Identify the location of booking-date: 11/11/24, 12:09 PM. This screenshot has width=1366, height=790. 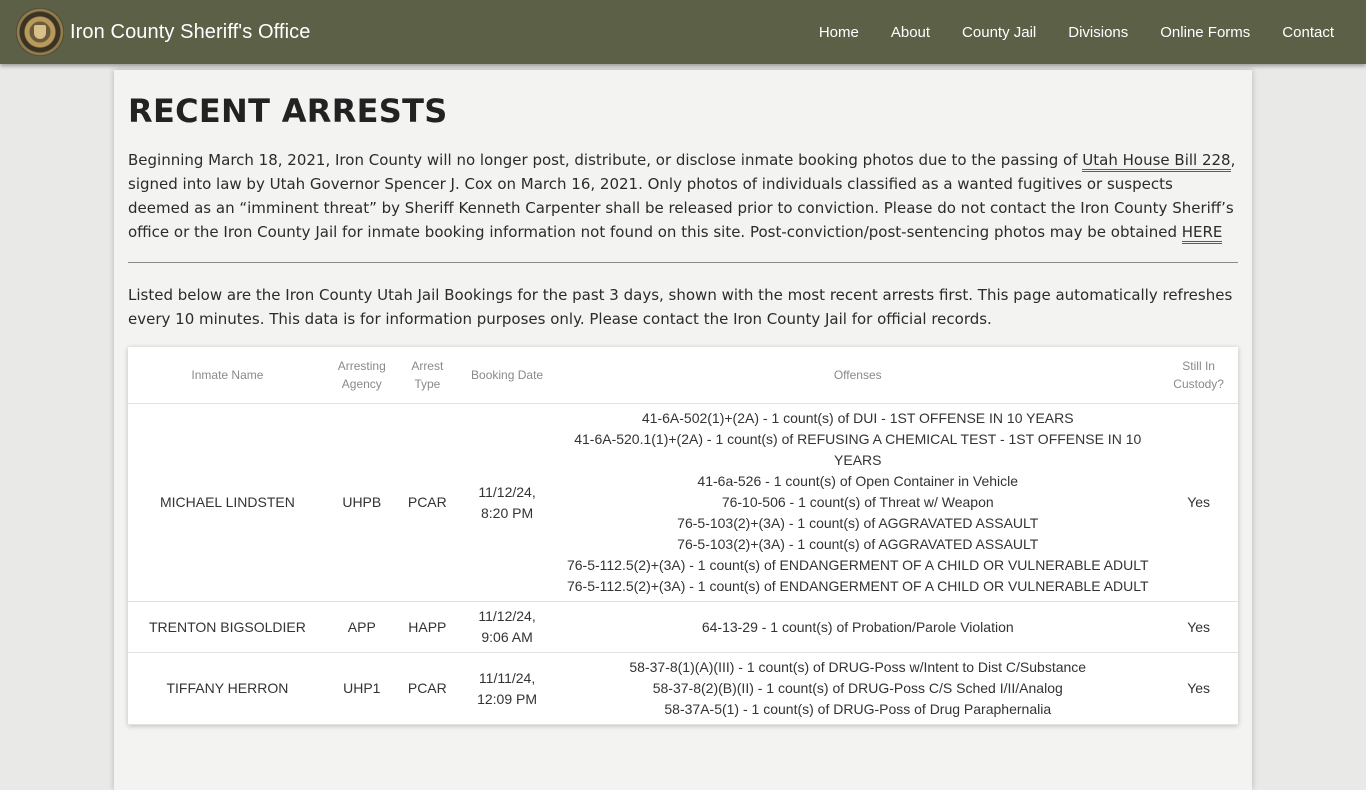
(507, 688).